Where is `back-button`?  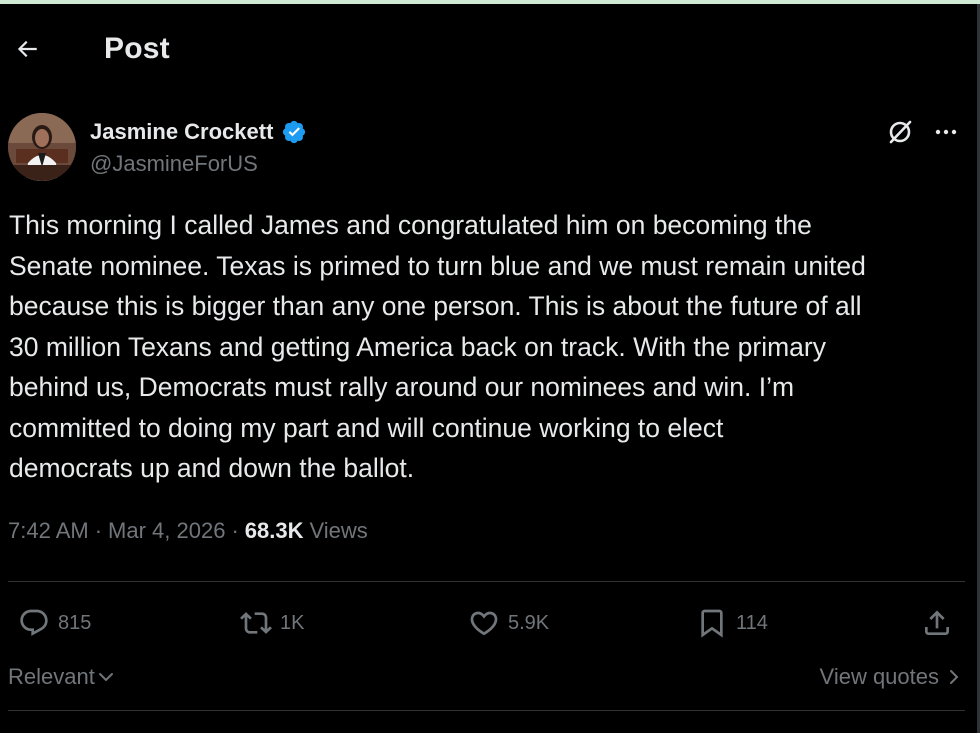 back-button is located at coordinates (27, 49).